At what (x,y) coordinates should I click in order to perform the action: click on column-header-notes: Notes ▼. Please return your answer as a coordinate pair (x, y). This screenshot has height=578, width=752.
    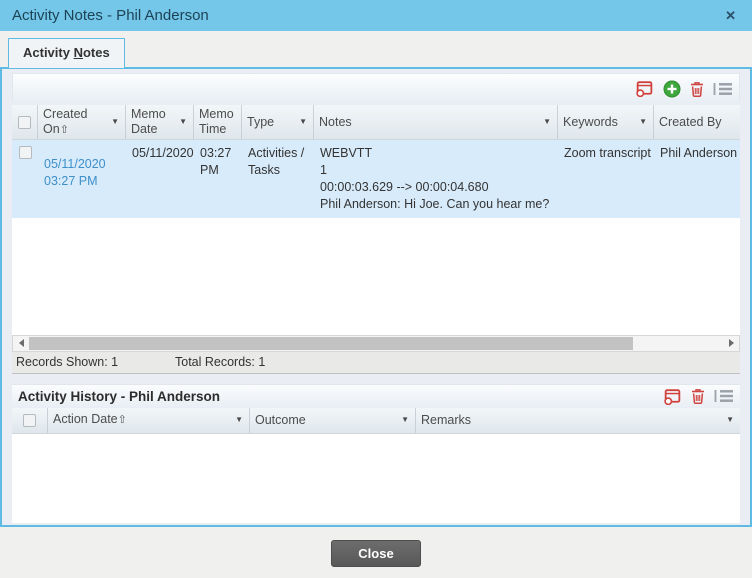
    Looking at the image, I should click on (436, 122).